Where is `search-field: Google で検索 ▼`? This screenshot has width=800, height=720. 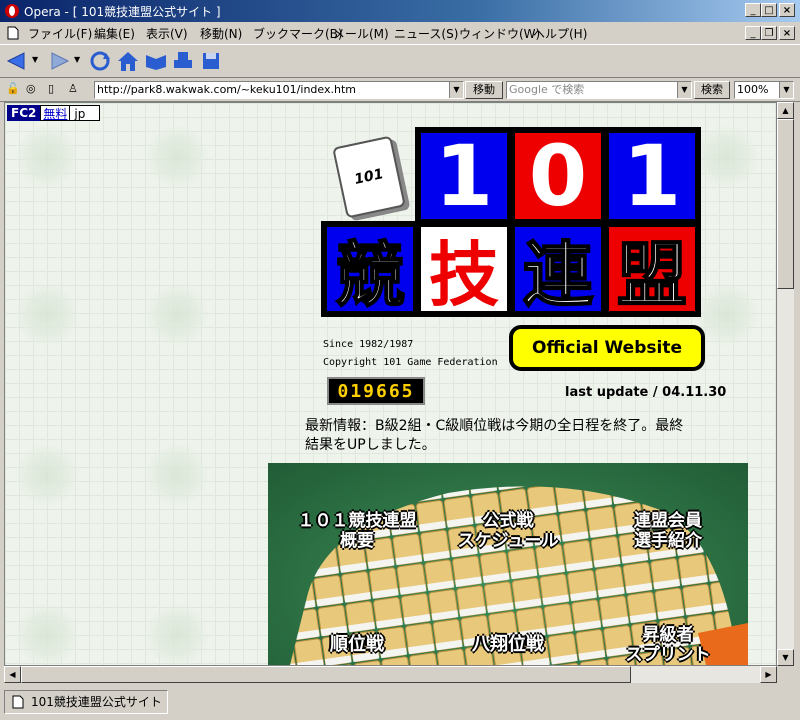
search-field: Google で検索 ▼ is located at coordinates (599, 90).